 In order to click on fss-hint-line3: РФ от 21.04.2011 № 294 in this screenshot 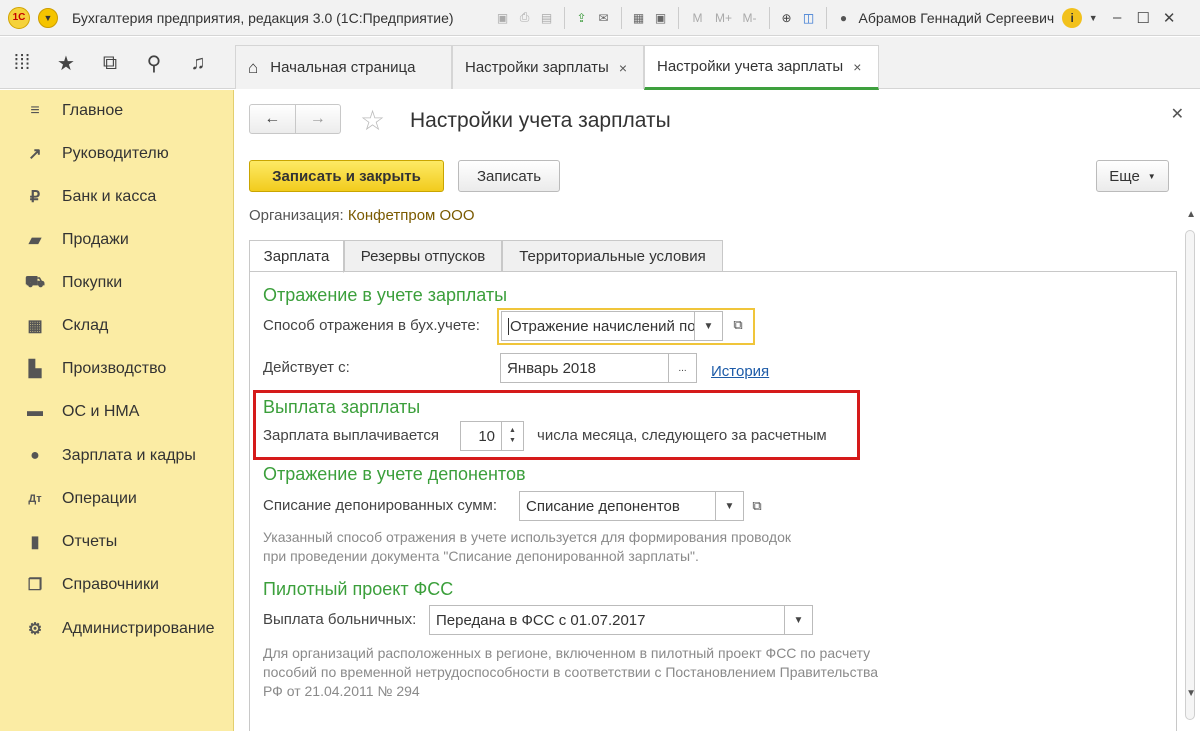, I will do `click(341, 691)`.